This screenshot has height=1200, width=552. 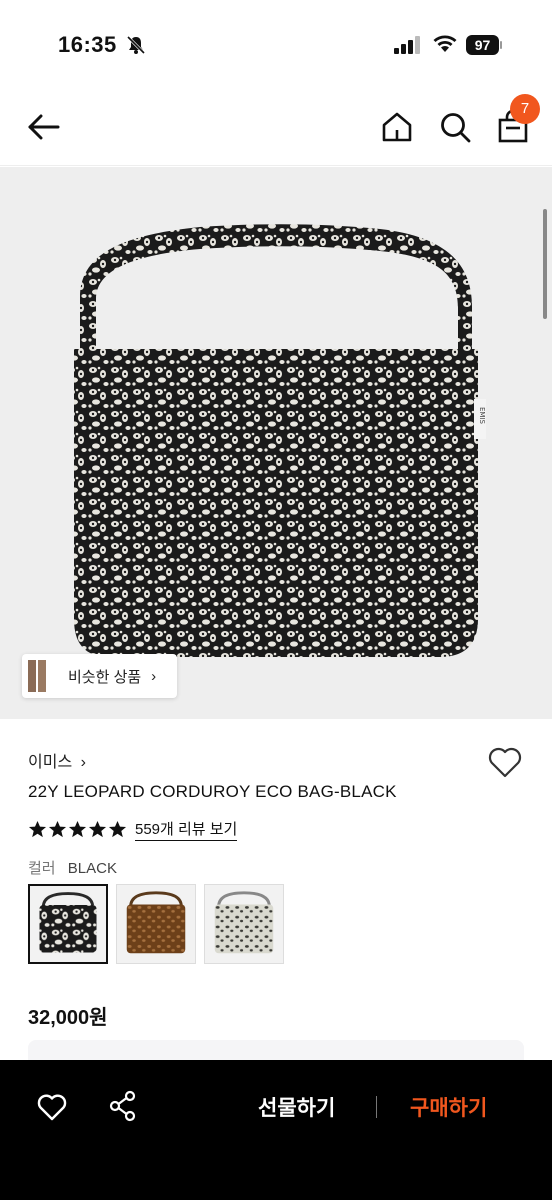 I want to click on rating-row: 559개 리뷰 보기, so click(x=133, y=829).